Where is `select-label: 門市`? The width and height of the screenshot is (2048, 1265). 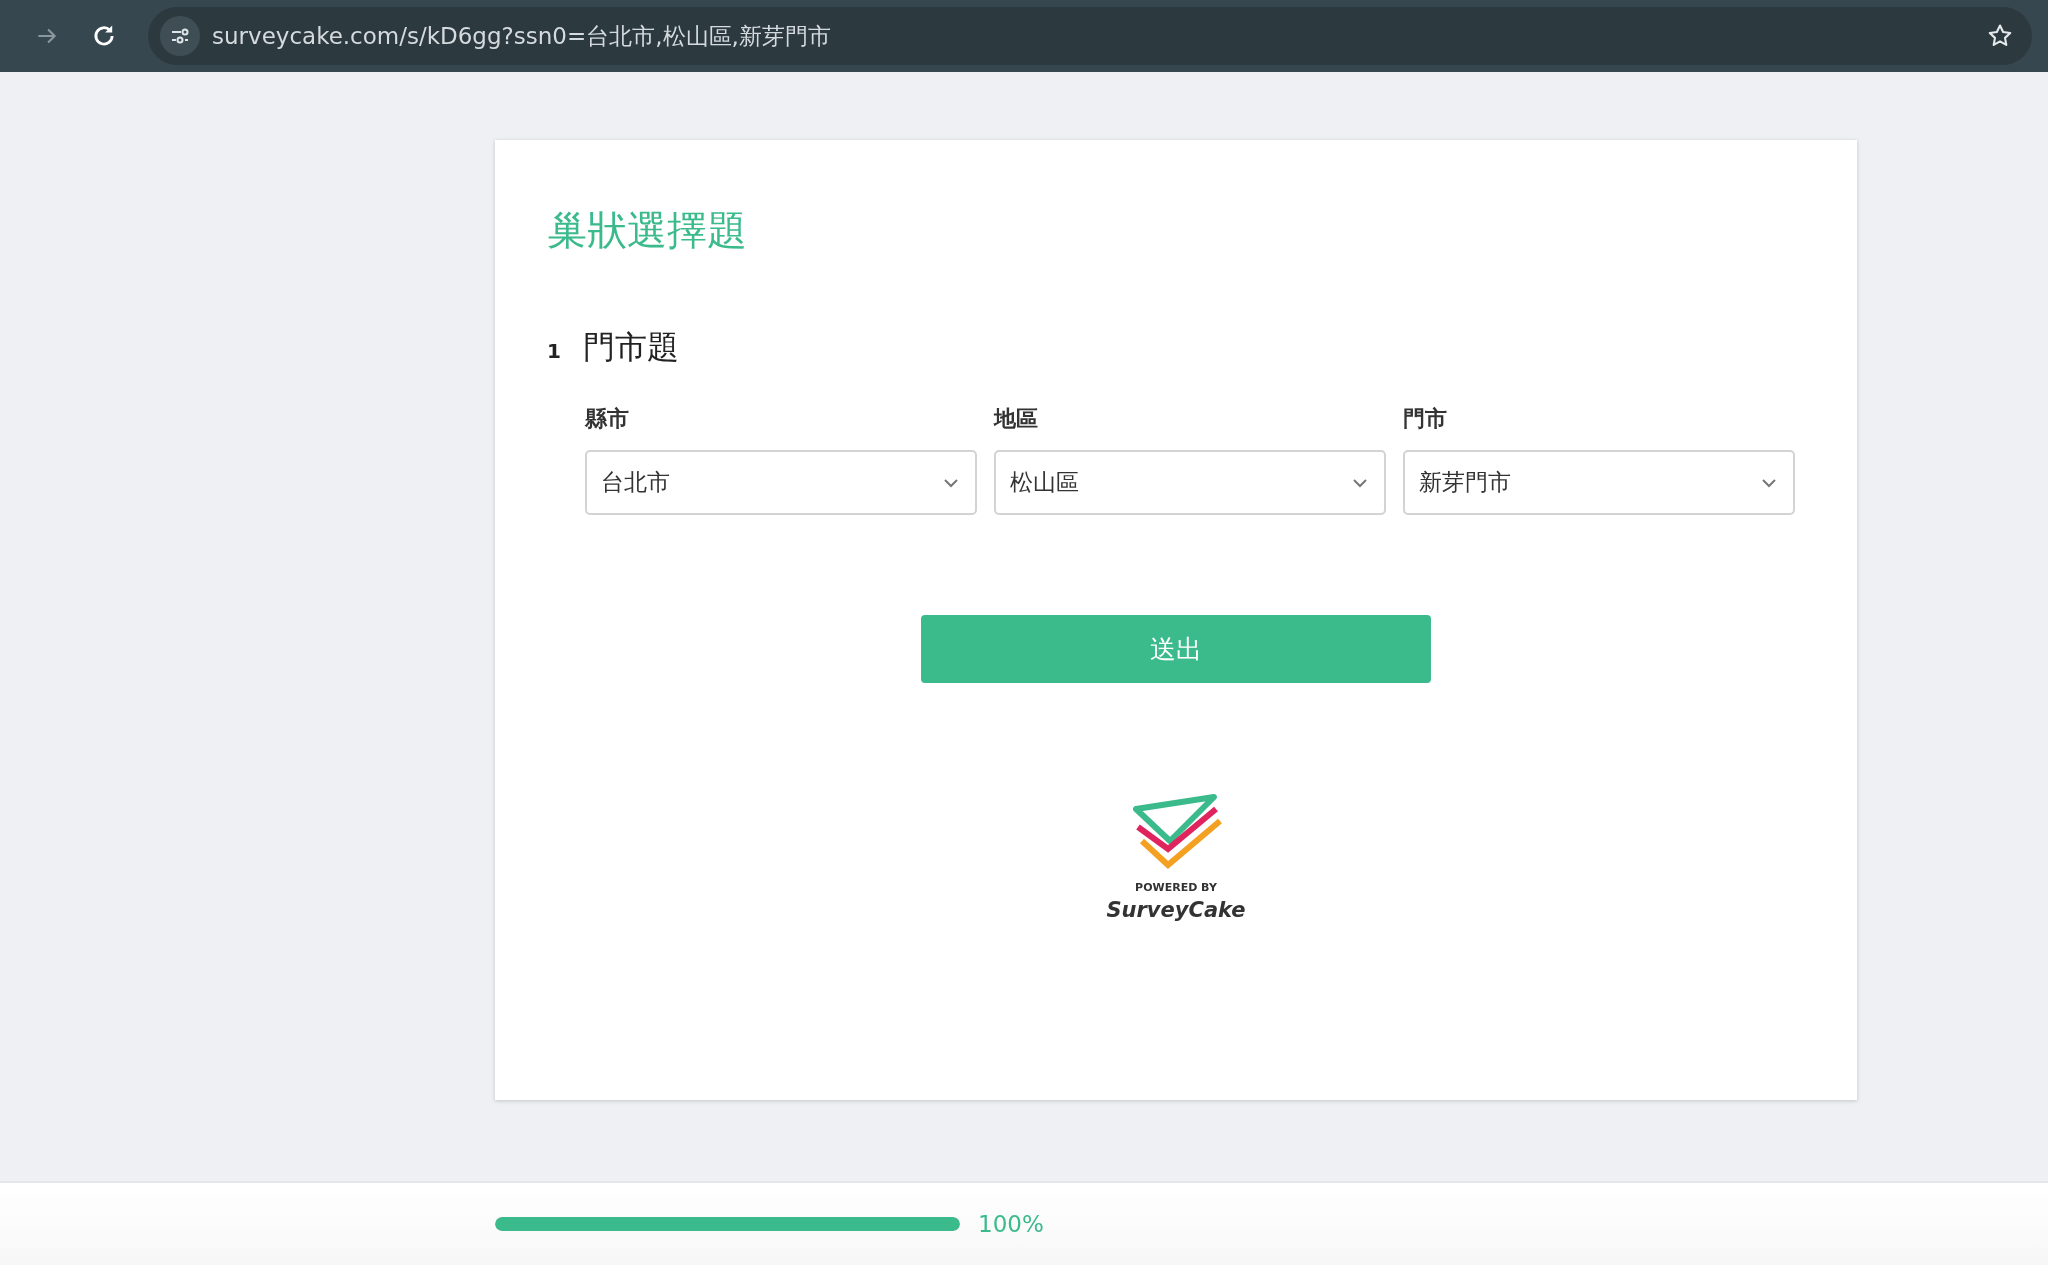
select-label: 門市 is located at coordinates (1425, 419).